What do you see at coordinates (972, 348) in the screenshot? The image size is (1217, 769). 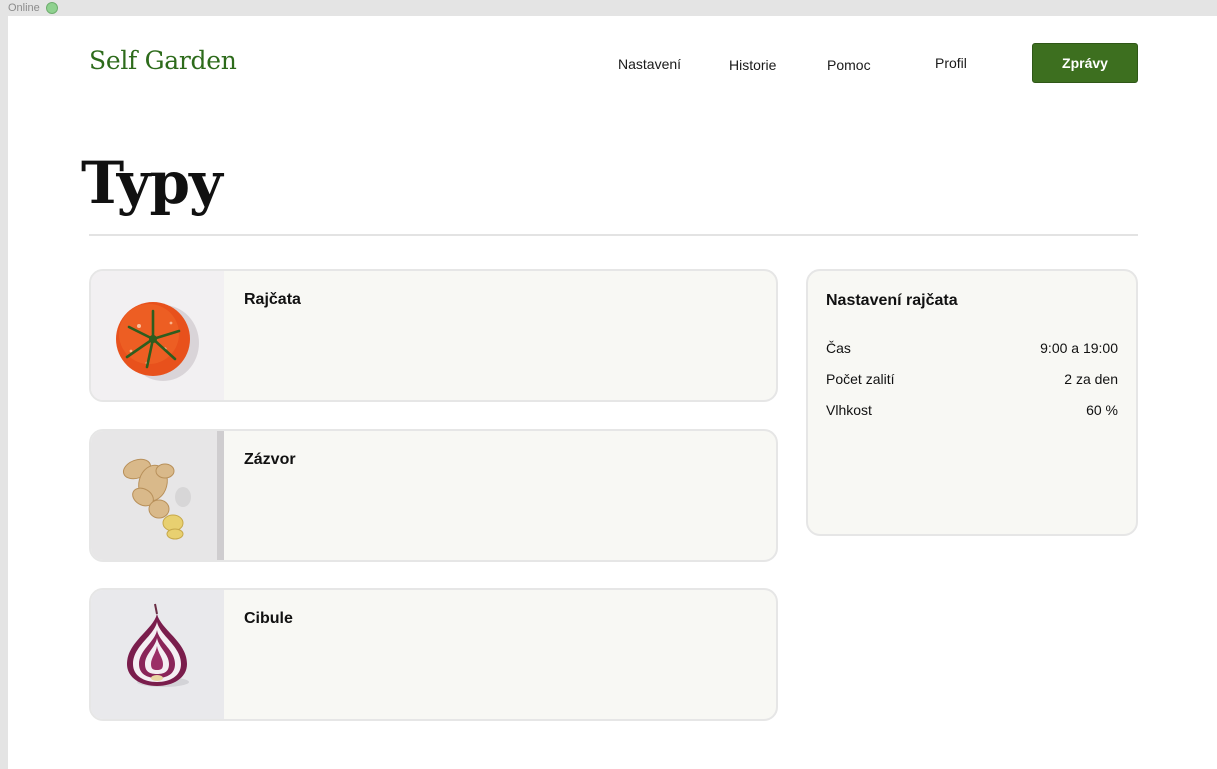 I see `setting-row-time: Čas 9:00 a 19:00` at bounding box center [972, 348].